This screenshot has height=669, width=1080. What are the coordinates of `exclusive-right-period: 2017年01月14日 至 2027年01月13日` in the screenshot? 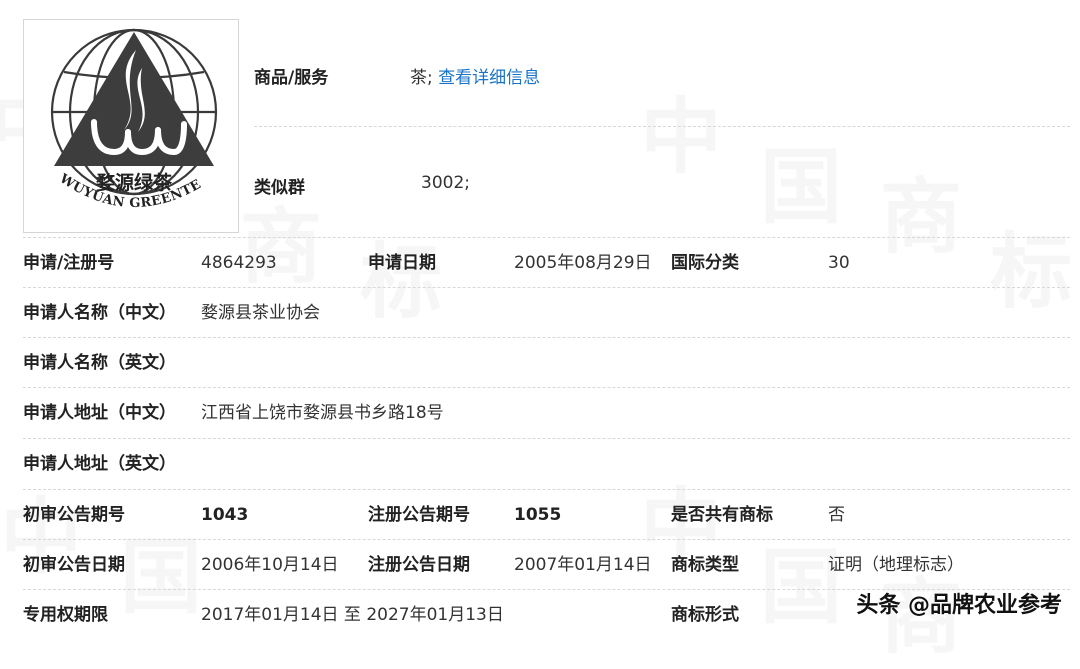 It's located at (352, 615).